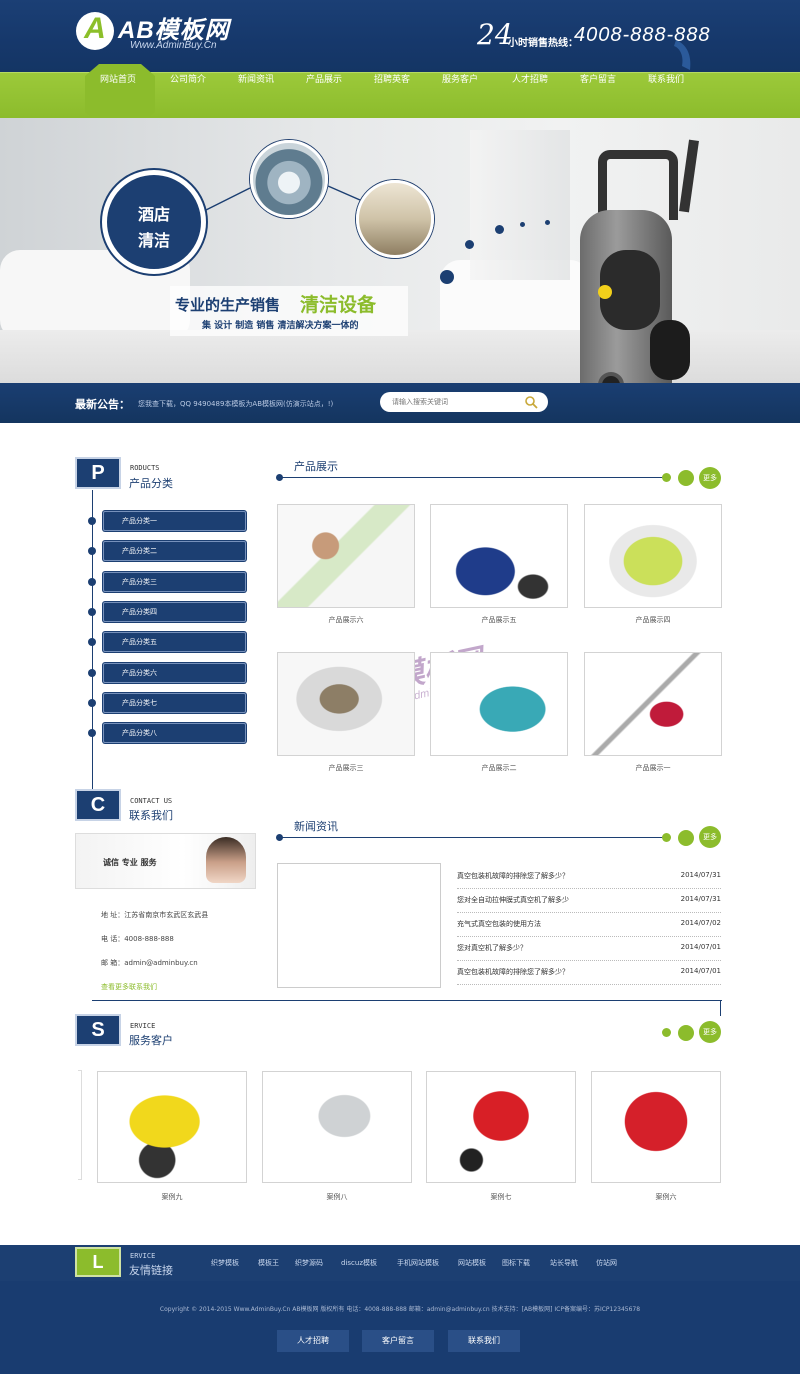 The image size is (800, 1374). I want to click on news-title: 您对全自动拉伸膜式真空机了解多少, so click(513, 900).